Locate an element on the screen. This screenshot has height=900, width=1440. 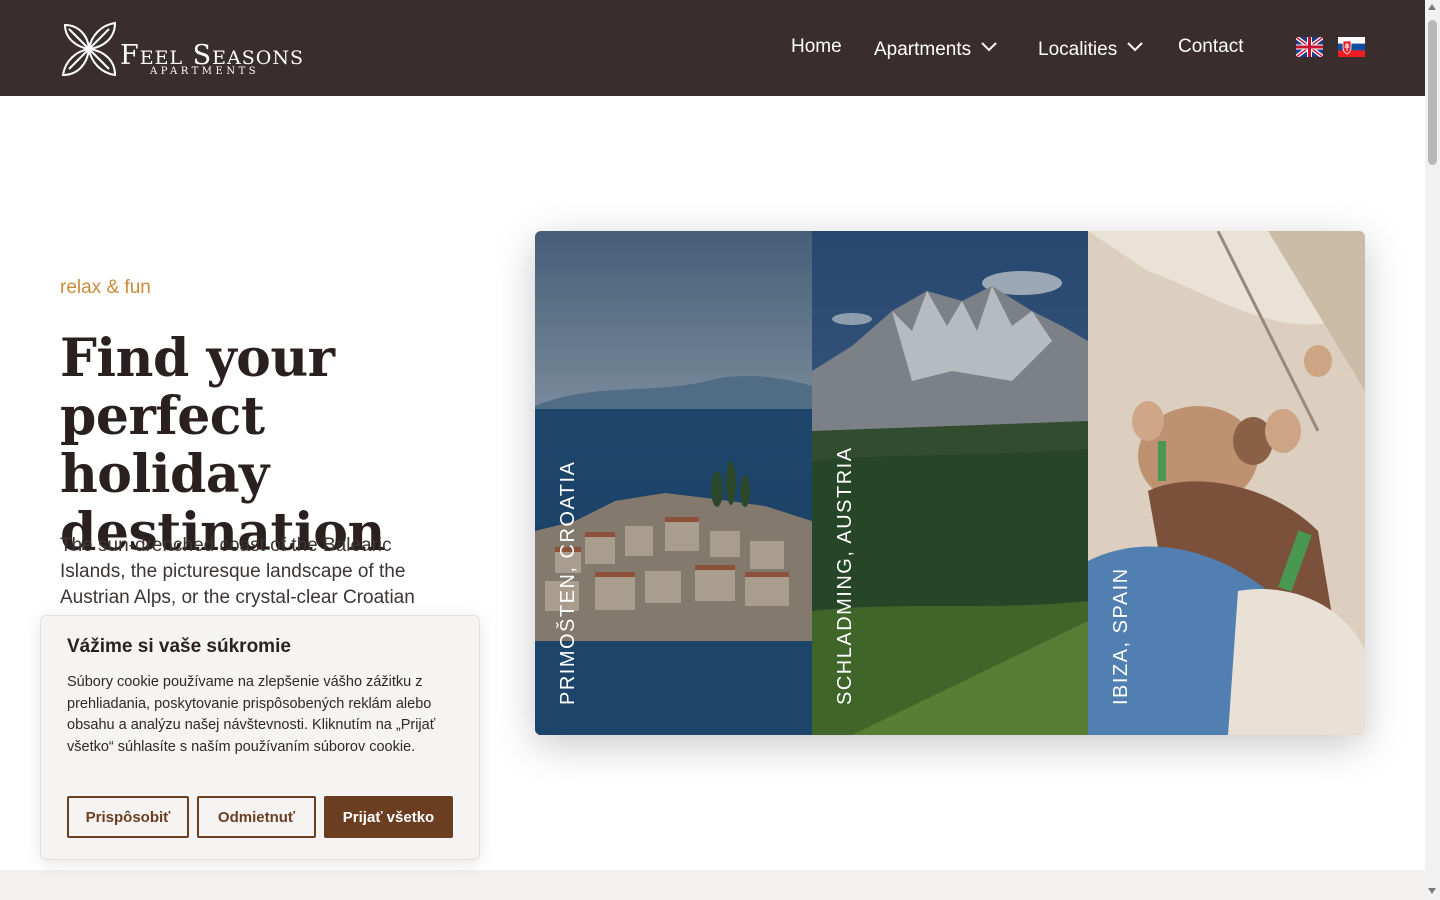
nav-apartments-label: Apartments is located at coordinates (923, 49).